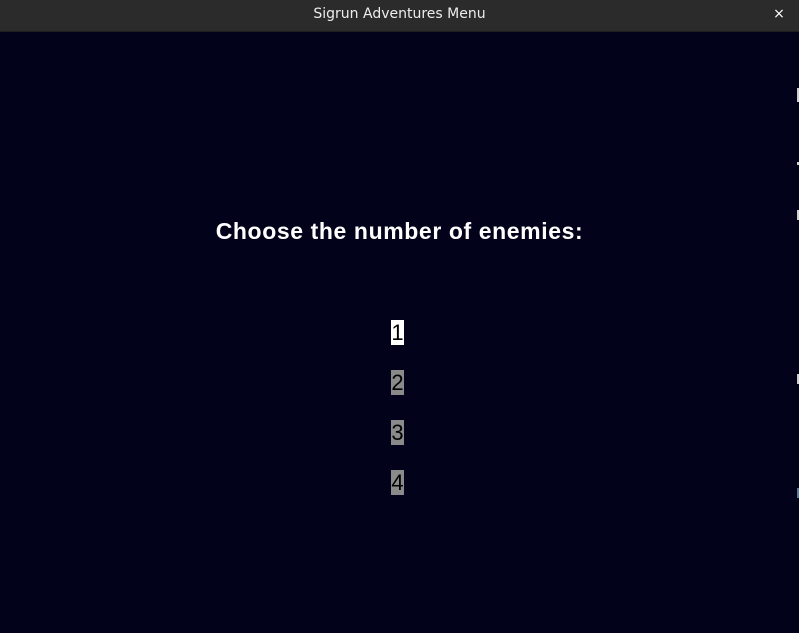  Describe the element at coordinates (797, 332) in the screenshot. I see `edge-artifacts` at that location.